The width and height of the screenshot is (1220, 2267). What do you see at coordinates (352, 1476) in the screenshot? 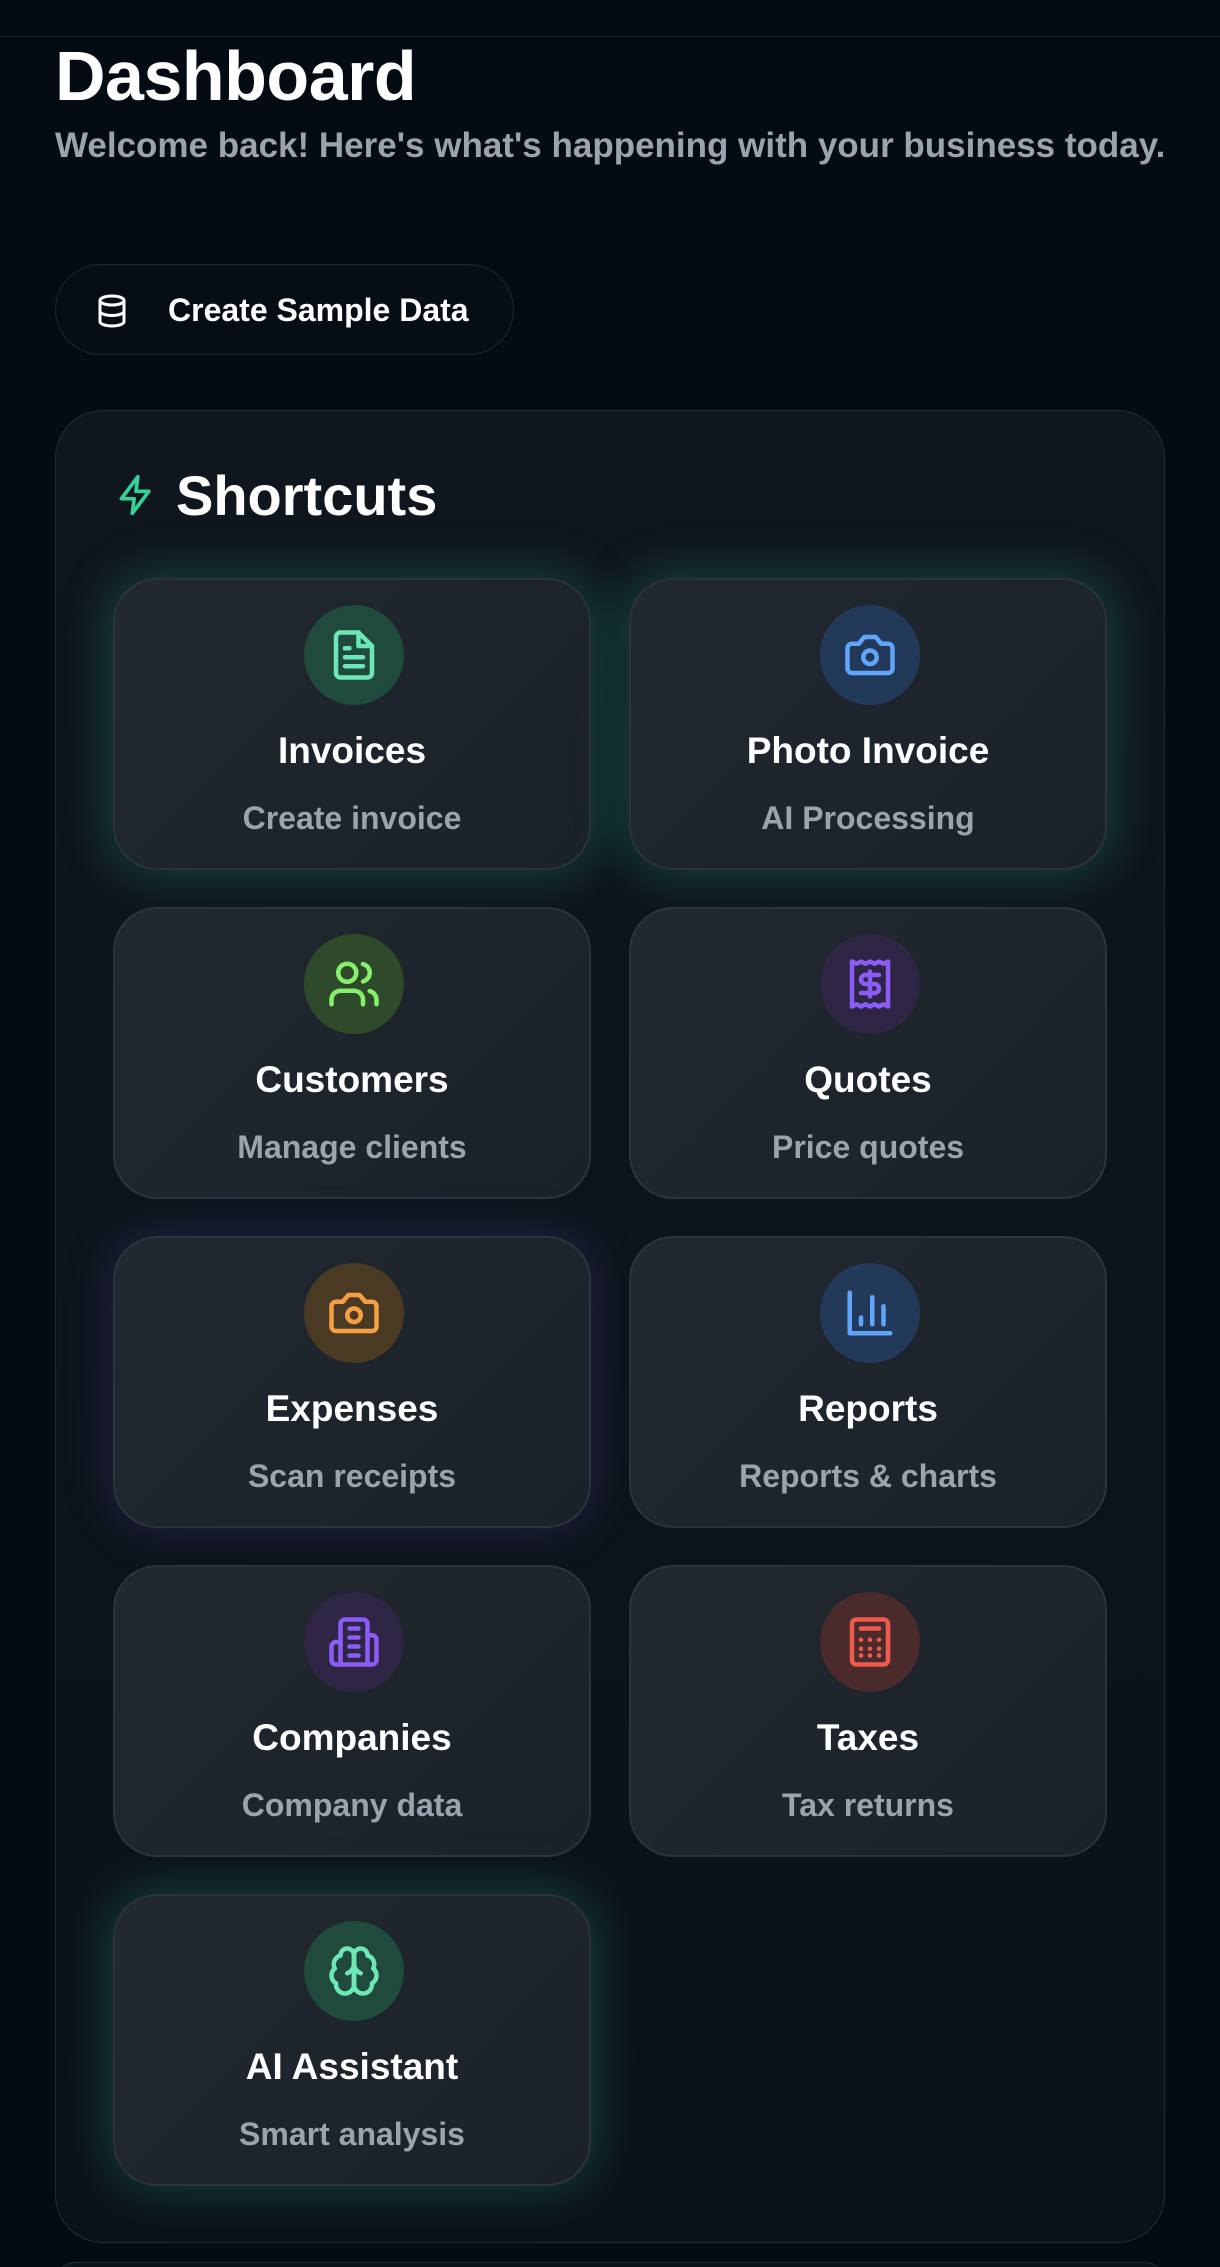
I see `shortcut-subtitle: Scan receipts` at bounding box center [352, 1476].